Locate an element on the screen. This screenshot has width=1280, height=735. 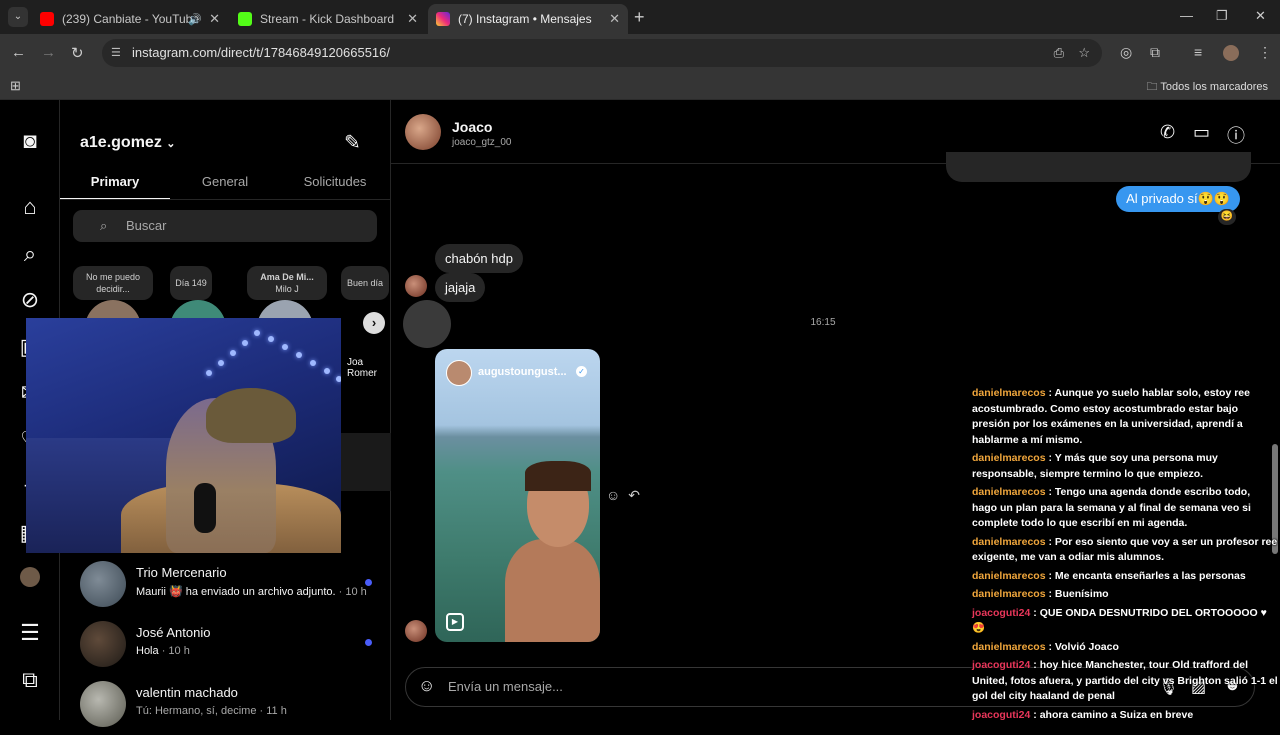
all-bookmarks-label: Todos los marcadores is located at coordinates (1214, 87).